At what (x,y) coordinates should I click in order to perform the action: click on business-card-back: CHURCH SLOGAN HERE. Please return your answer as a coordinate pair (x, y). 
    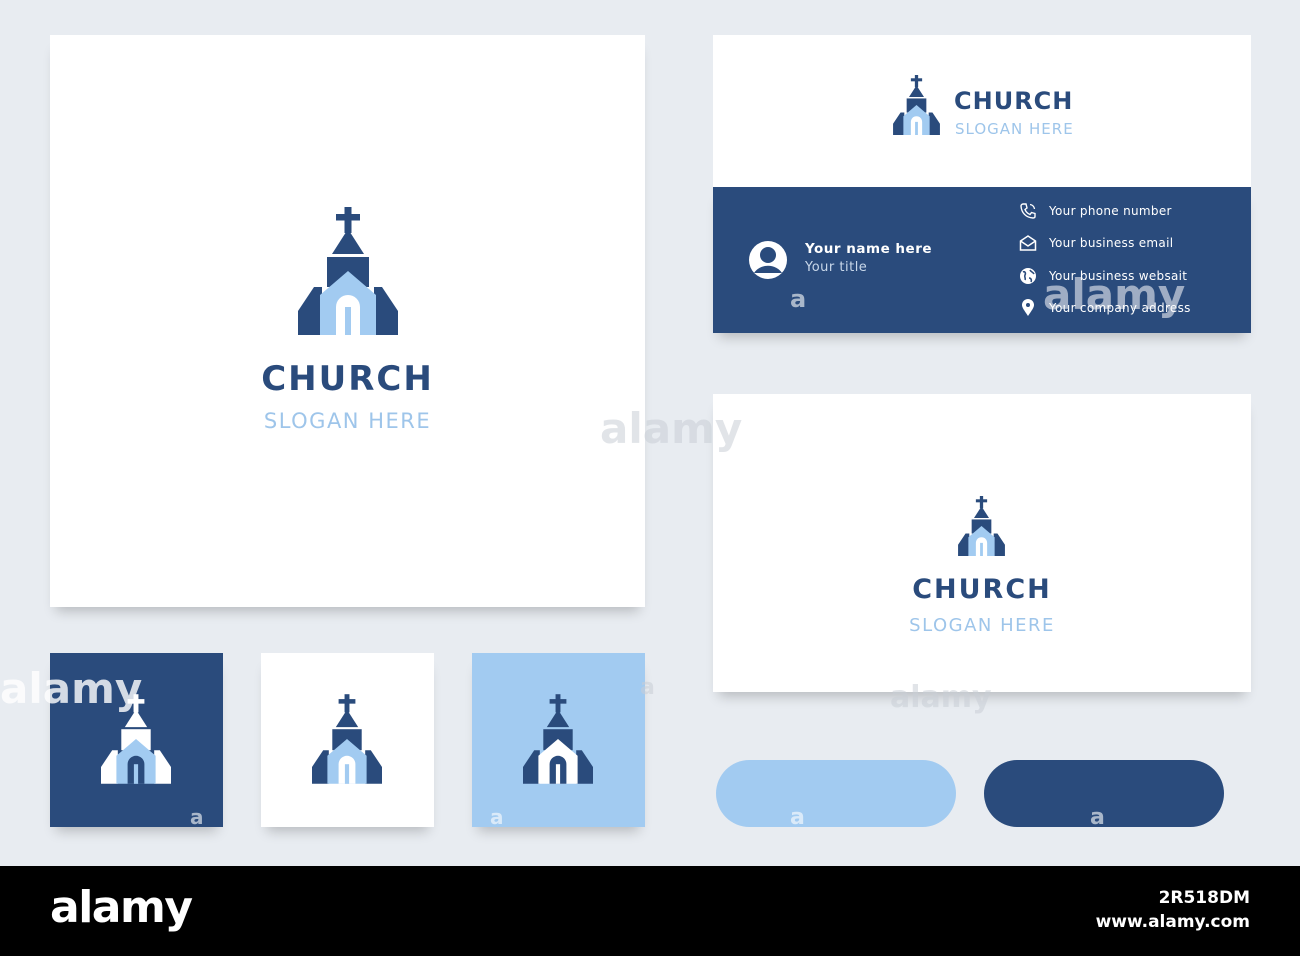
    Looking at the image, I should click on (982, 543).